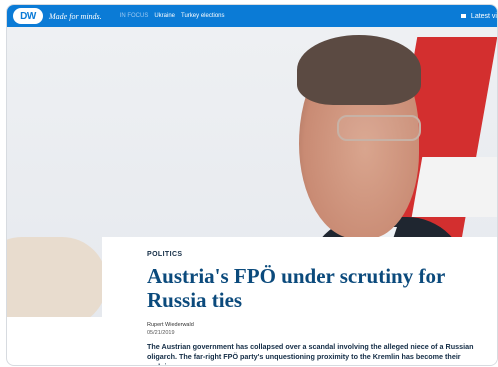 The image size is (498, 367). Describe the element at coordinates (170, 325) in the screenshot. I see `article-author: Rupert Wiederwald` at that location.